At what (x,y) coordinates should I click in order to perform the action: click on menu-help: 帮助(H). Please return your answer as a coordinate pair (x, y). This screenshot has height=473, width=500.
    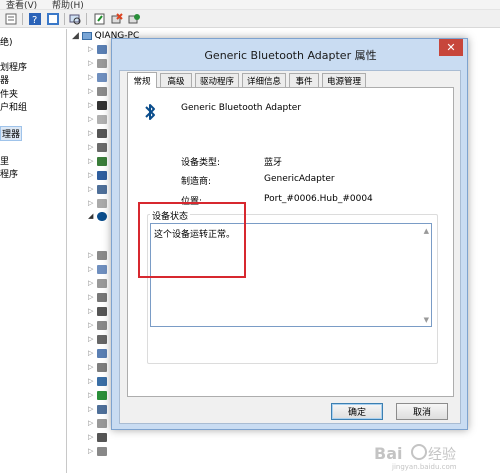
    Looking at the image, I should click on (68, 4).